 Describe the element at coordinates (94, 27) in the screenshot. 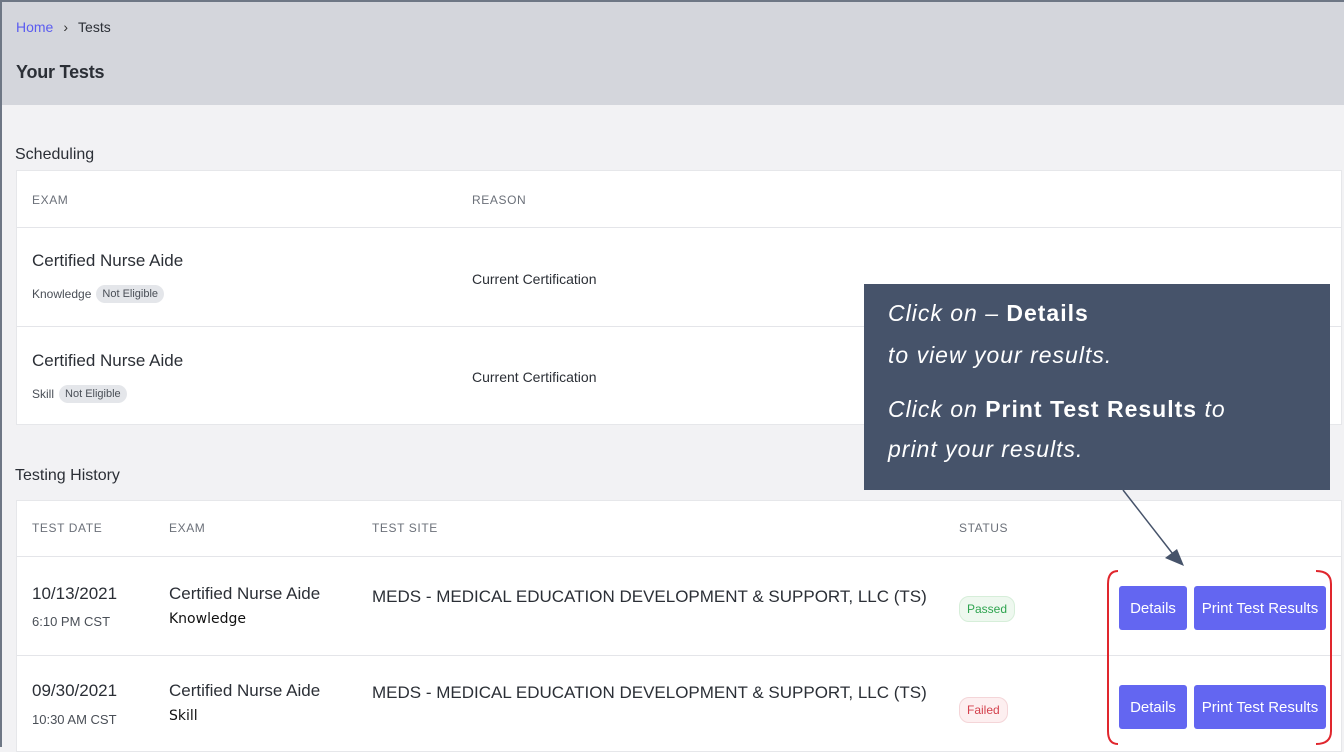

I see `breadcrumb-current: Tests` at that location.